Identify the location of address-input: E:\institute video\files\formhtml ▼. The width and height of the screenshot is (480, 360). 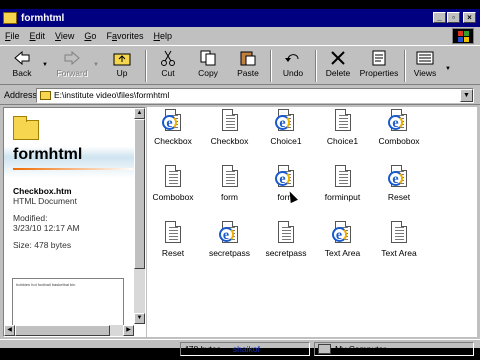
(255, 95).